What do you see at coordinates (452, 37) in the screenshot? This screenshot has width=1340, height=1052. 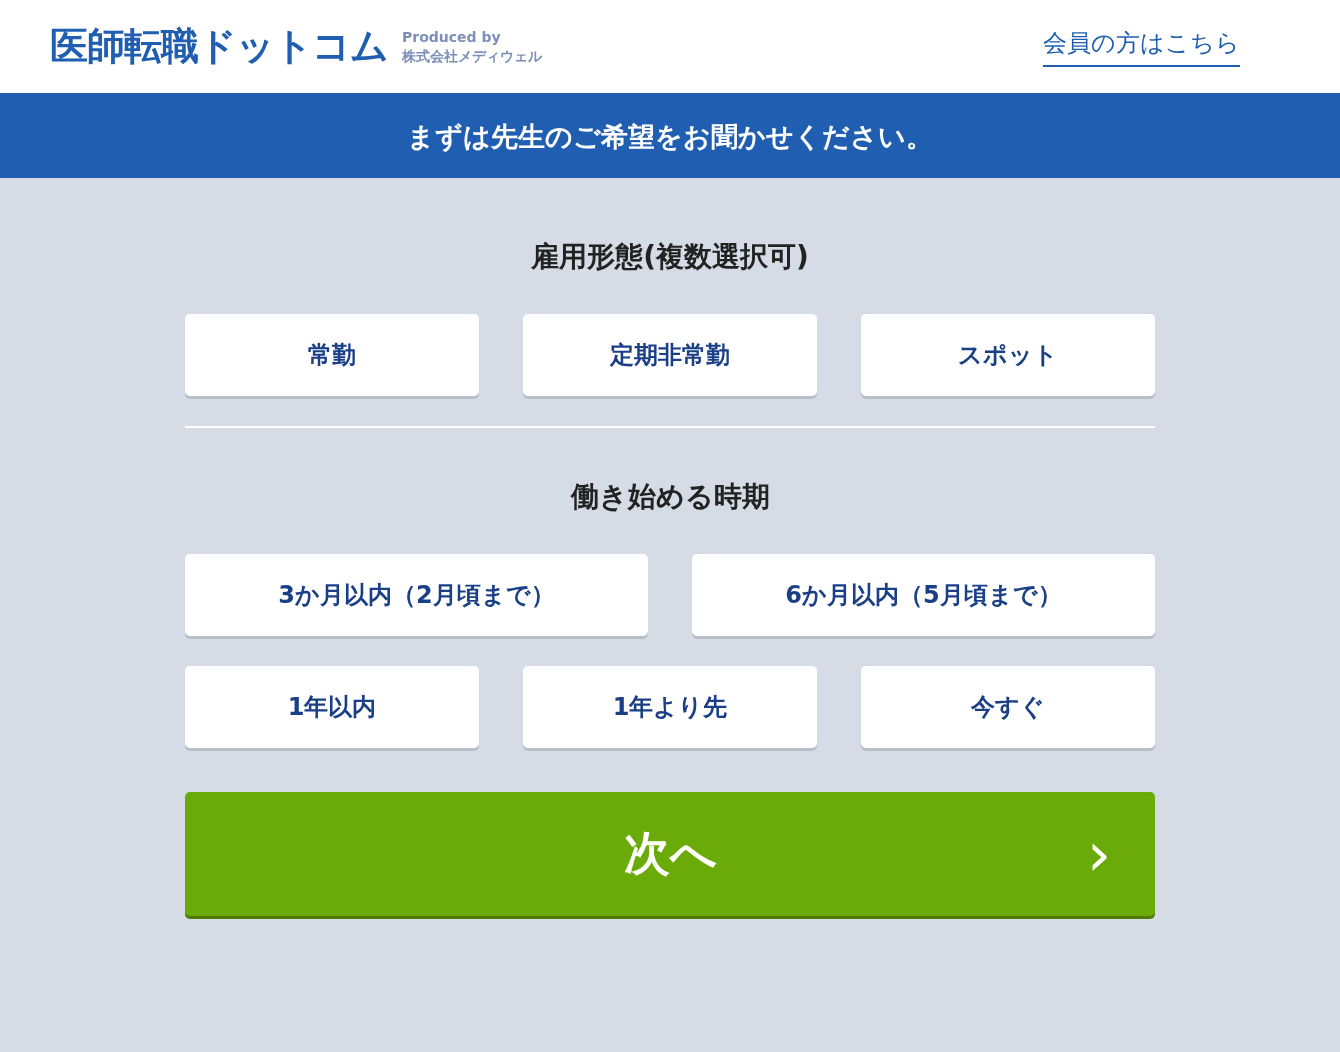 I see `produced-by-text: Produced by` at bounding box center [452, 37].